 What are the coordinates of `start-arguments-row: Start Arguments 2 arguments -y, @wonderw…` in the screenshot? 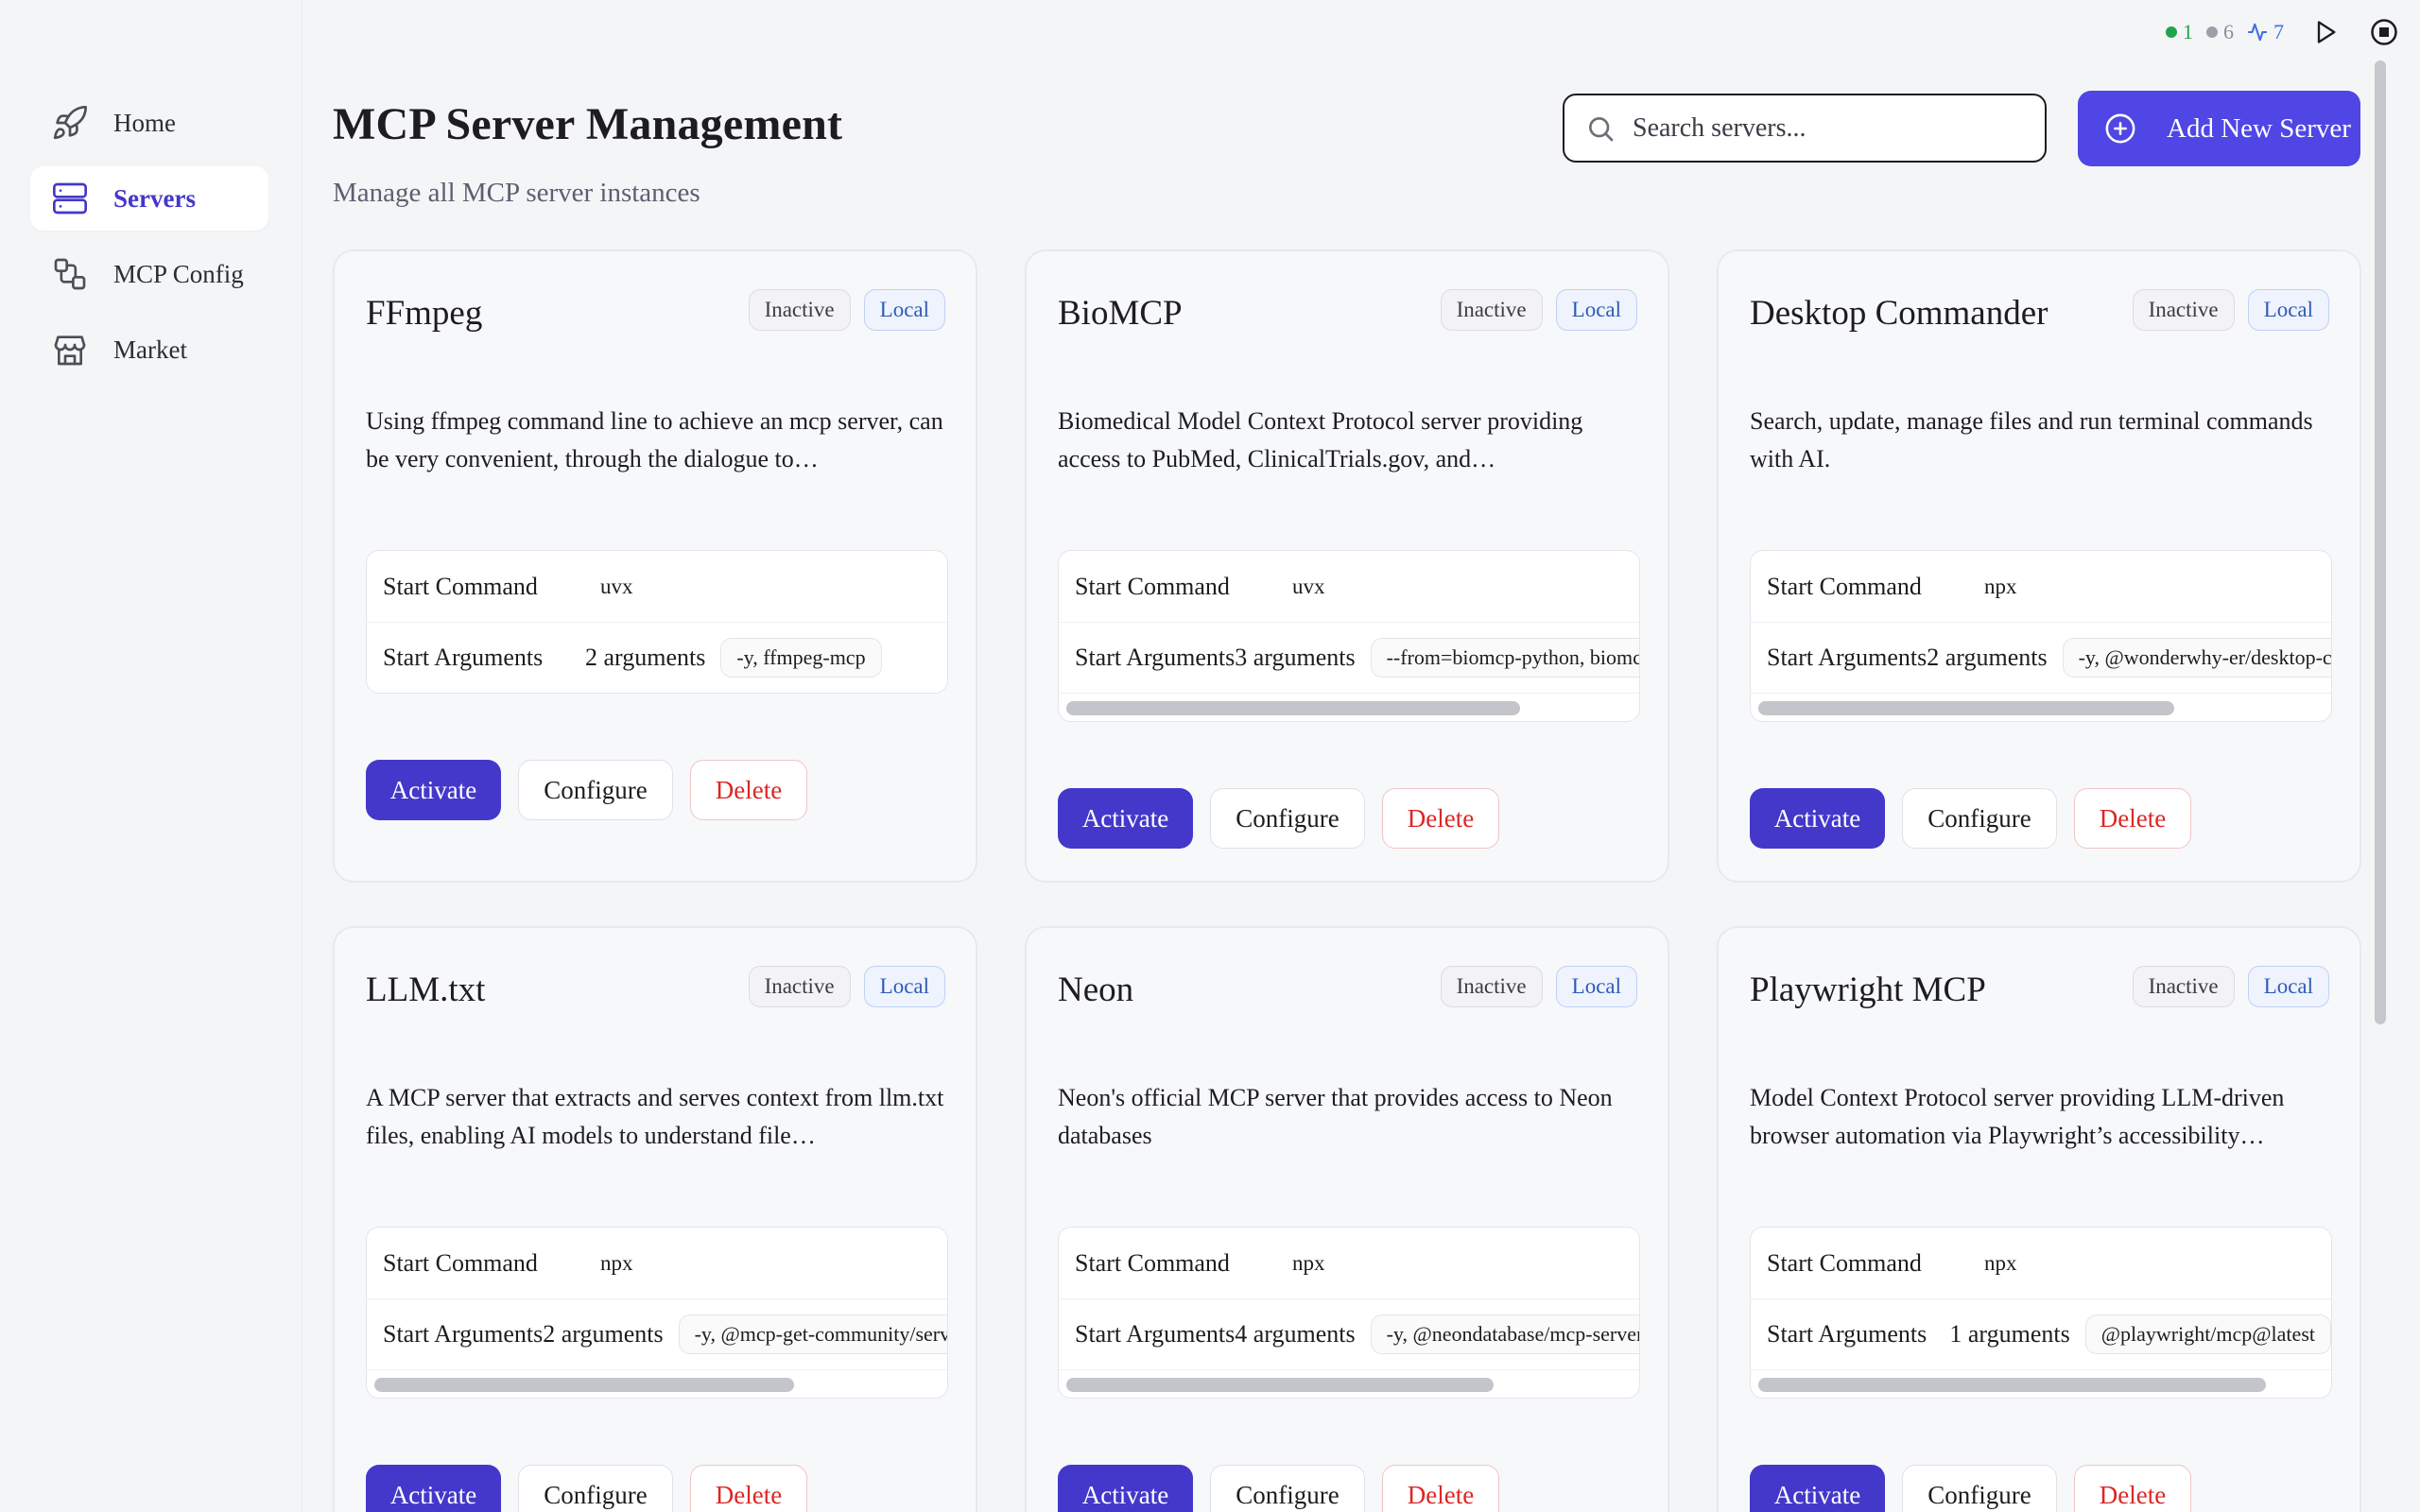 It's located at (2041, 657).